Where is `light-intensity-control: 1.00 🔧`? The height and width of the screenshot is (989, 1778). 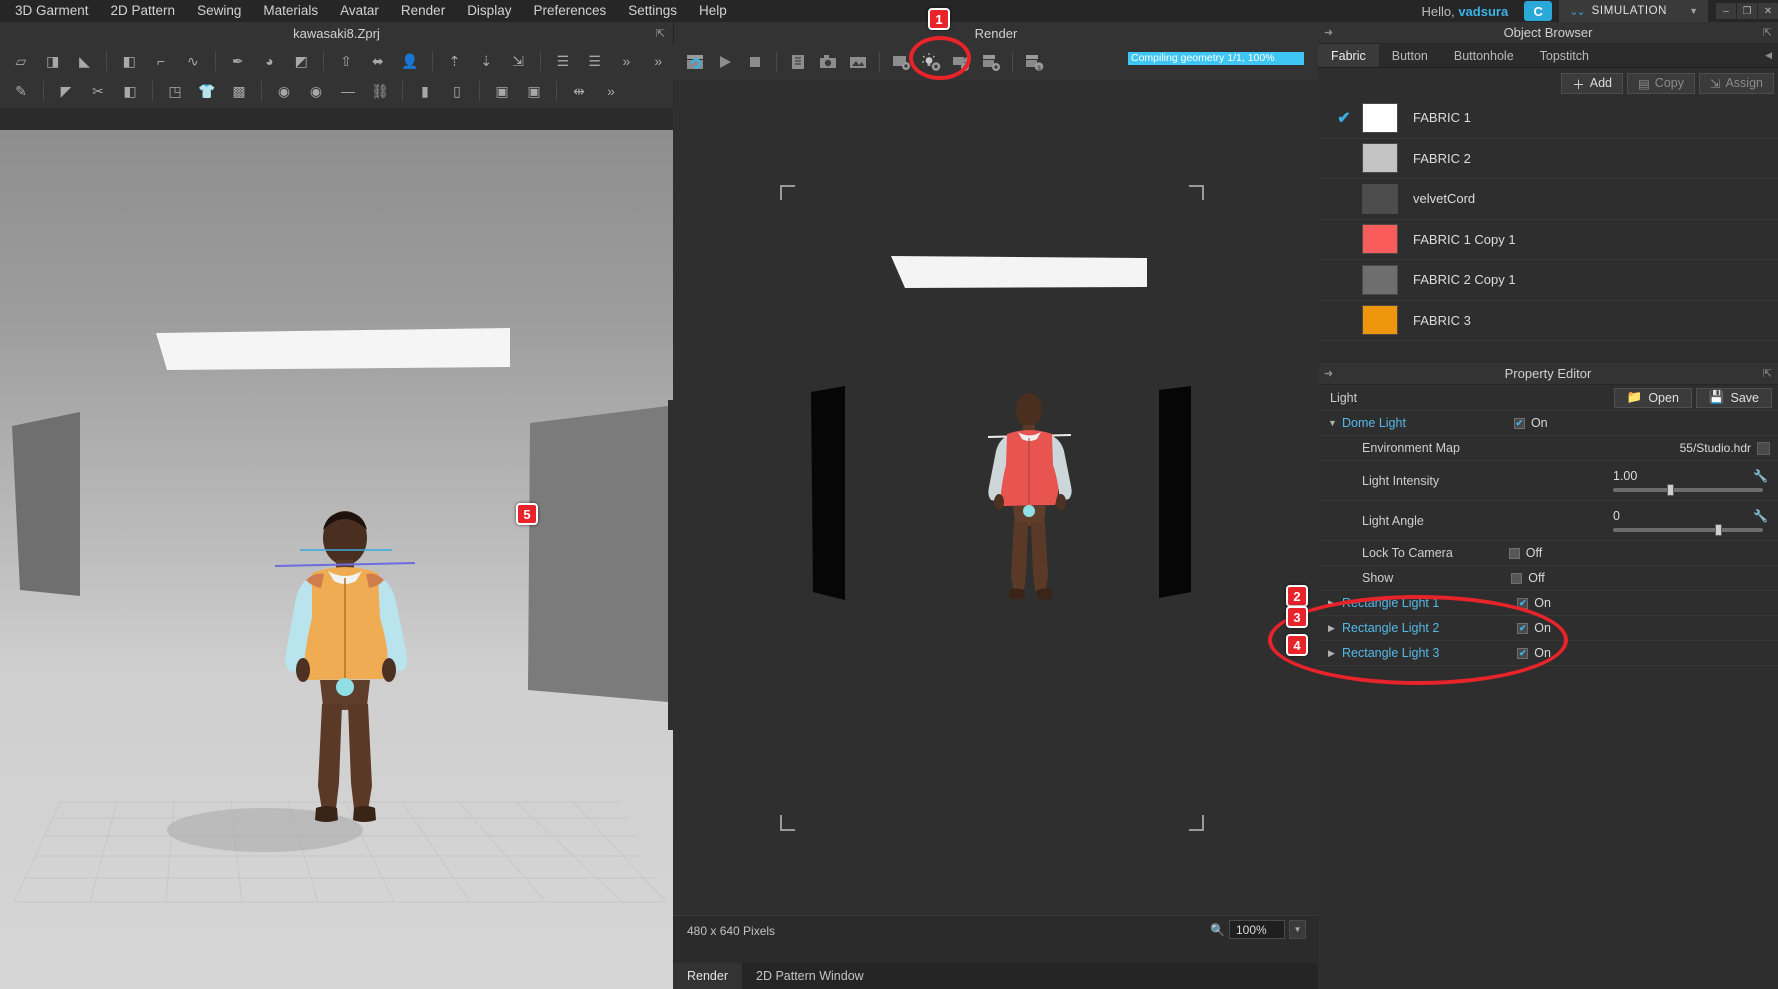
light-intensity-control: 1.00 🔧 is located at coordinates (1695, 482).